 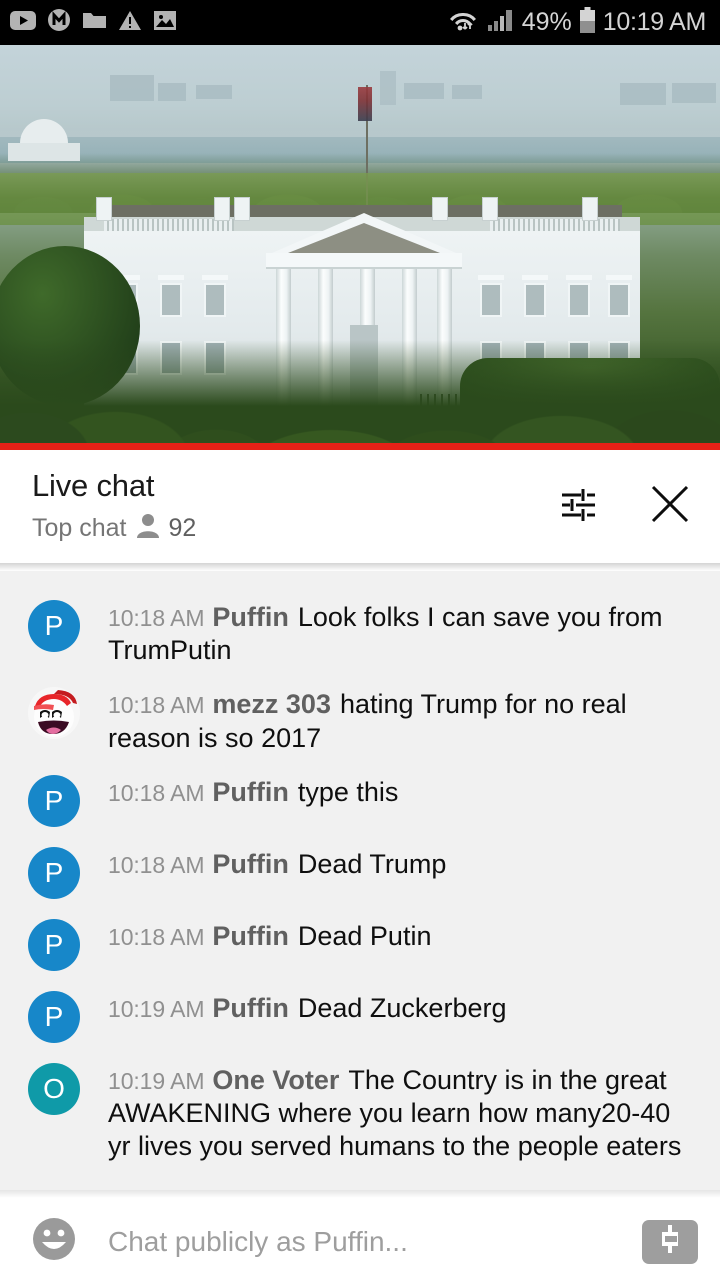 What do you see at coordinates (291, 528) in the screenshot?
I see `chat-subheader: Top chat 92` at bounding box center [291, 528].